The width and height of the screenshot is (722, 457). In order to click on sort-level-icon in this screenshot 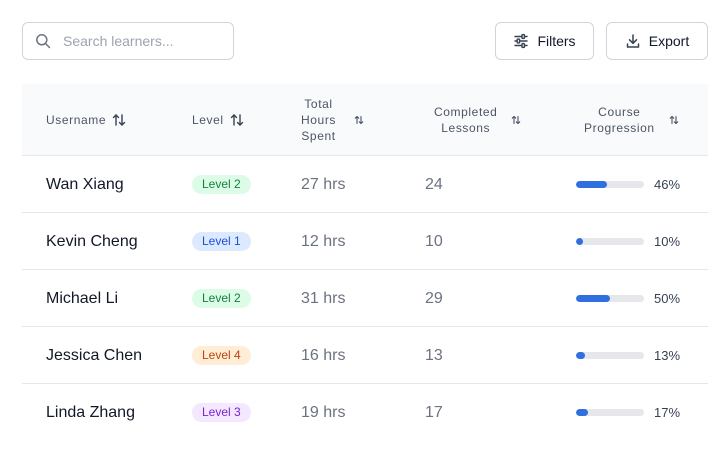, I will do `click(237, 120)`.